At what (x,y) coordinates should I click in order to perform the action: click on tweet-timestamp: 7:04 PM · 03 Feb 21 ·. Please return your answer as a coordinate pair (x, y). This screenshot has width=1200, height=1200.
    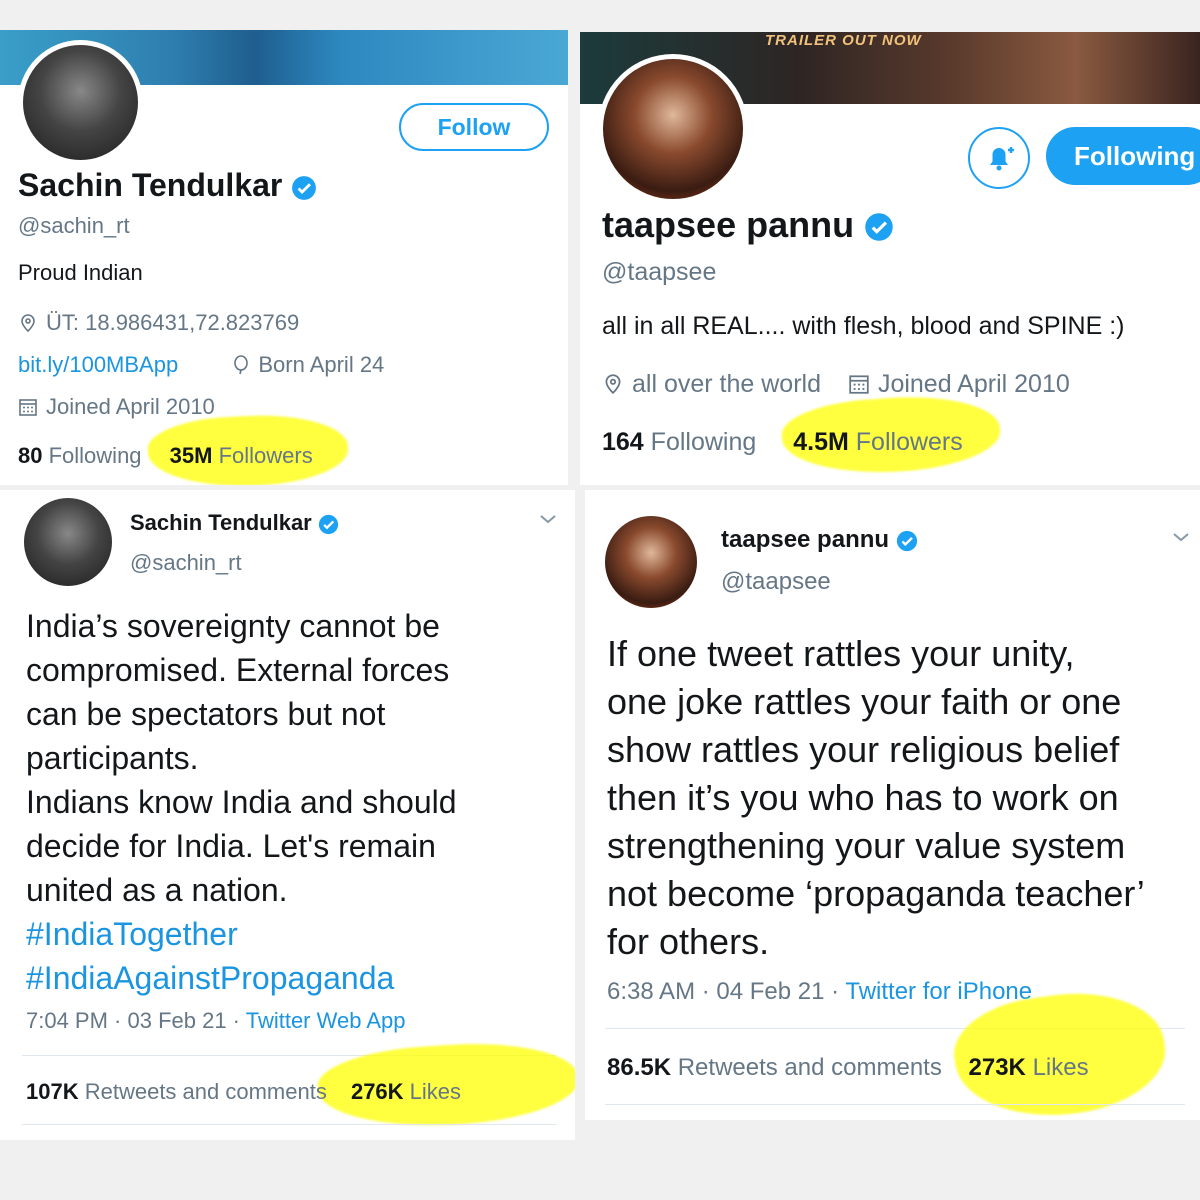
    Looking at the image, I should click on (136, 1020).